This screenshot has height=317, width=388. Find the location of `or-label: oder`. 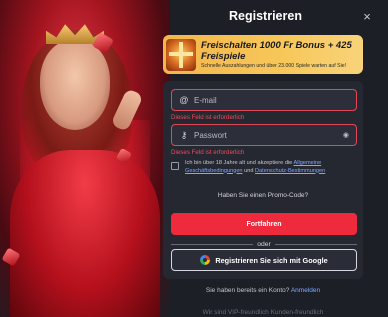

or-label: oder is located at coordinates (264, 244).